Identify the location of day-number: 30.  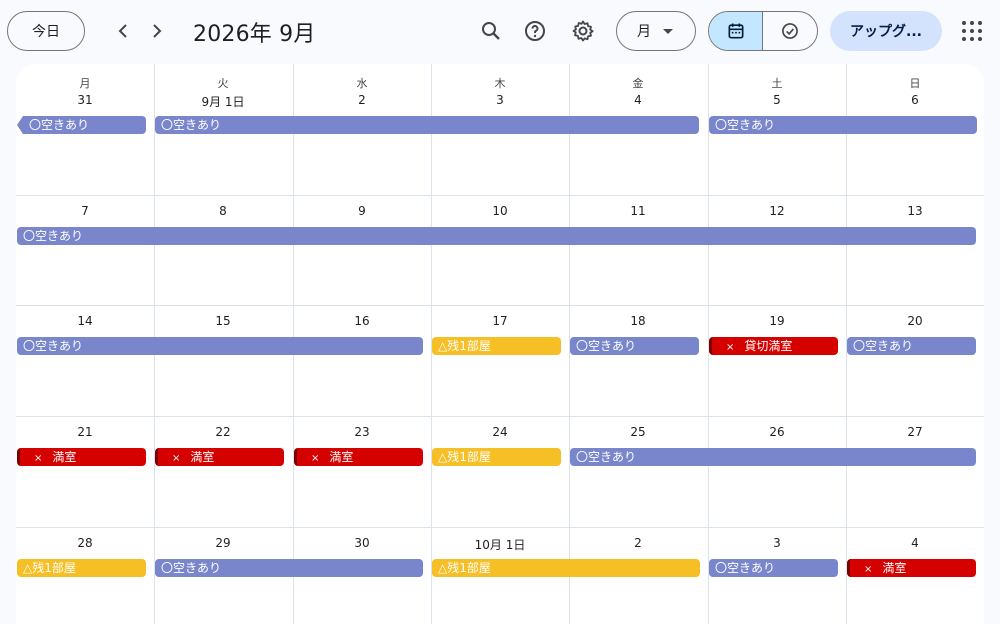
(362, 543).